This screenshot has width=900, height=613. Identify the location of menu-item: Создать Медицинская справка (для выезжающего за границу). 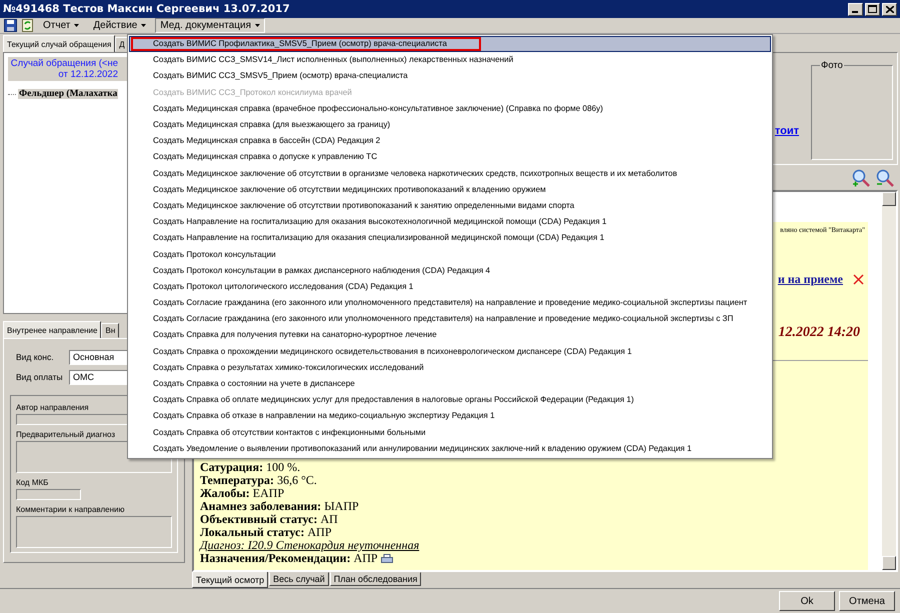
(450, 125).